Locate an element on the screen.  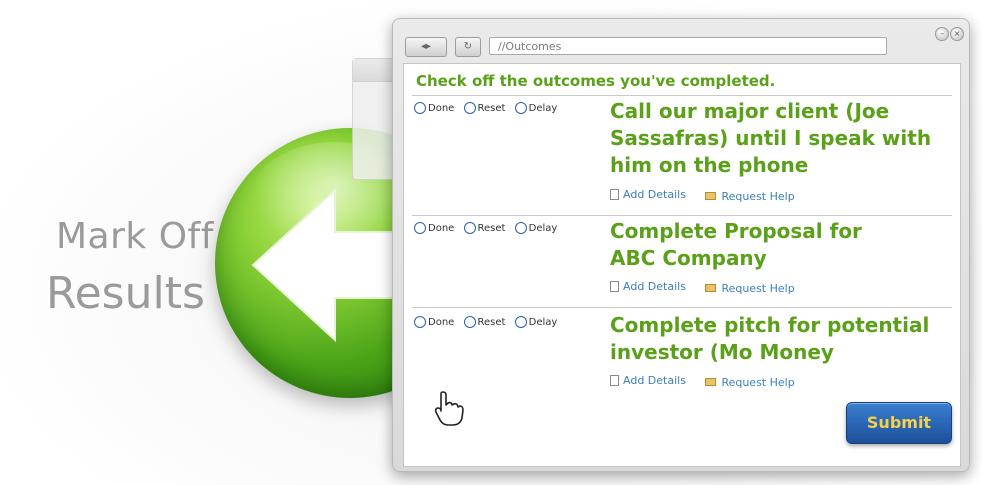
refresh-icon: ↻ is located at coordinates (468, 46).